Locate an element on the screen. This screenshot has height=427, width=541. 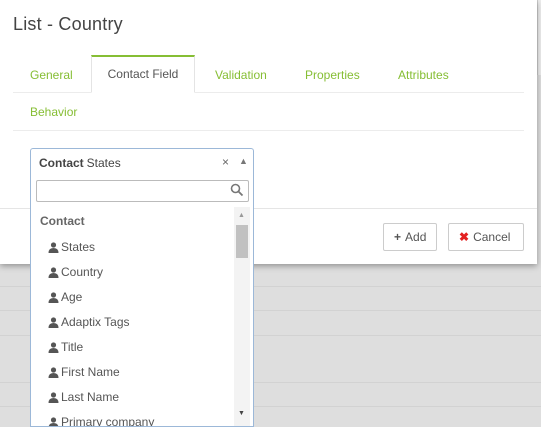
contact-field-select: Contact States × ▲ is located at coordinates (142, 162).